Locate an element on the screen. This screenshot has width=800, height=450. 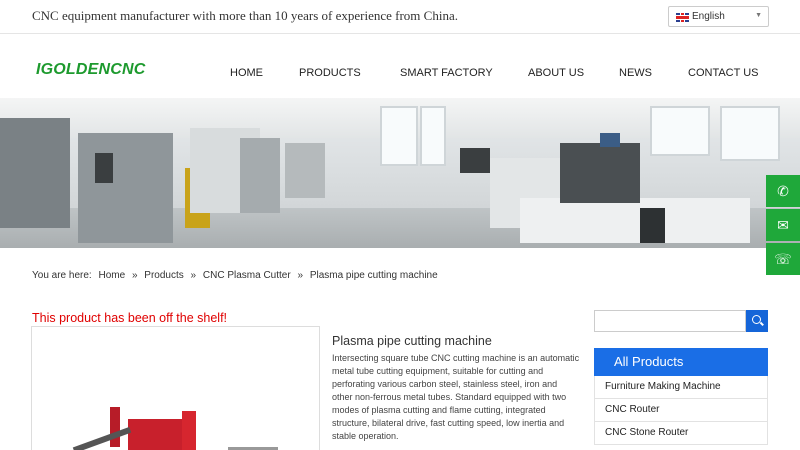
email-button: ✉ is located at coordinates (783, 225).